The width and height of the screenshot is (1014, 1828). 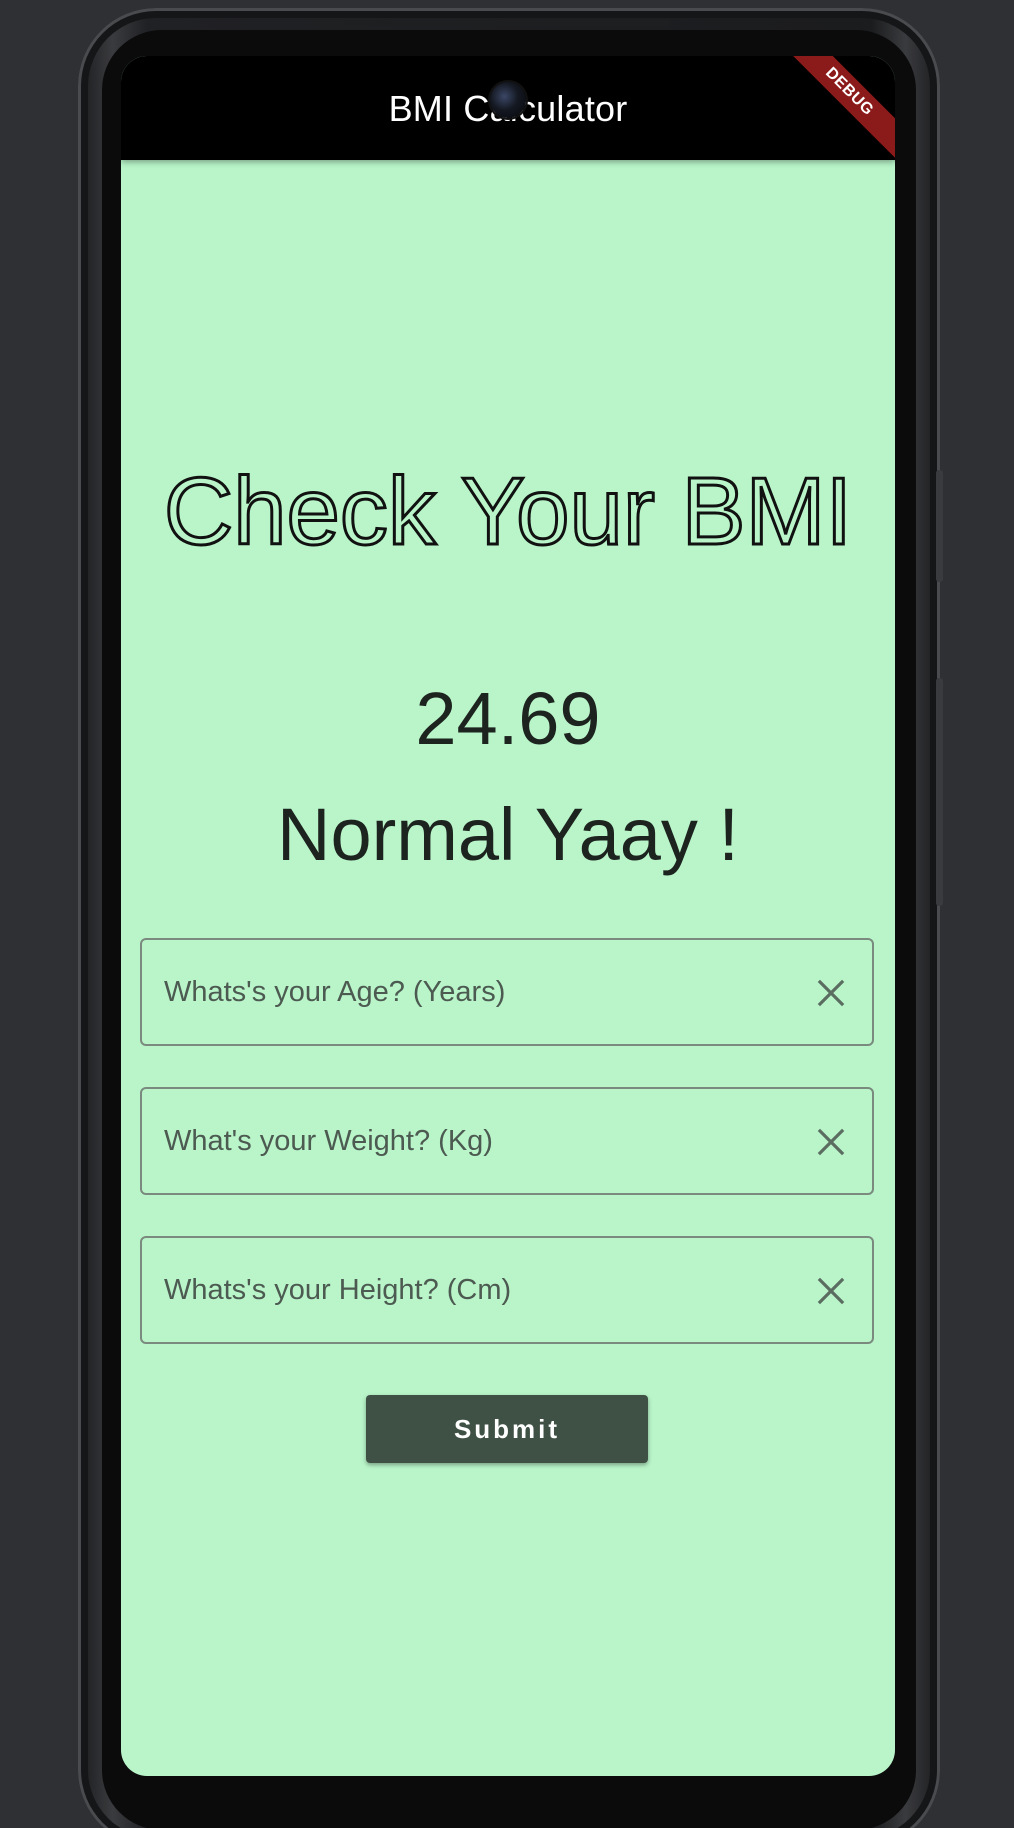 What do you see at coordinates (508, 718) in the screenshot?
I see `bmi-value: 24.69` at bounding box center [508, 718].